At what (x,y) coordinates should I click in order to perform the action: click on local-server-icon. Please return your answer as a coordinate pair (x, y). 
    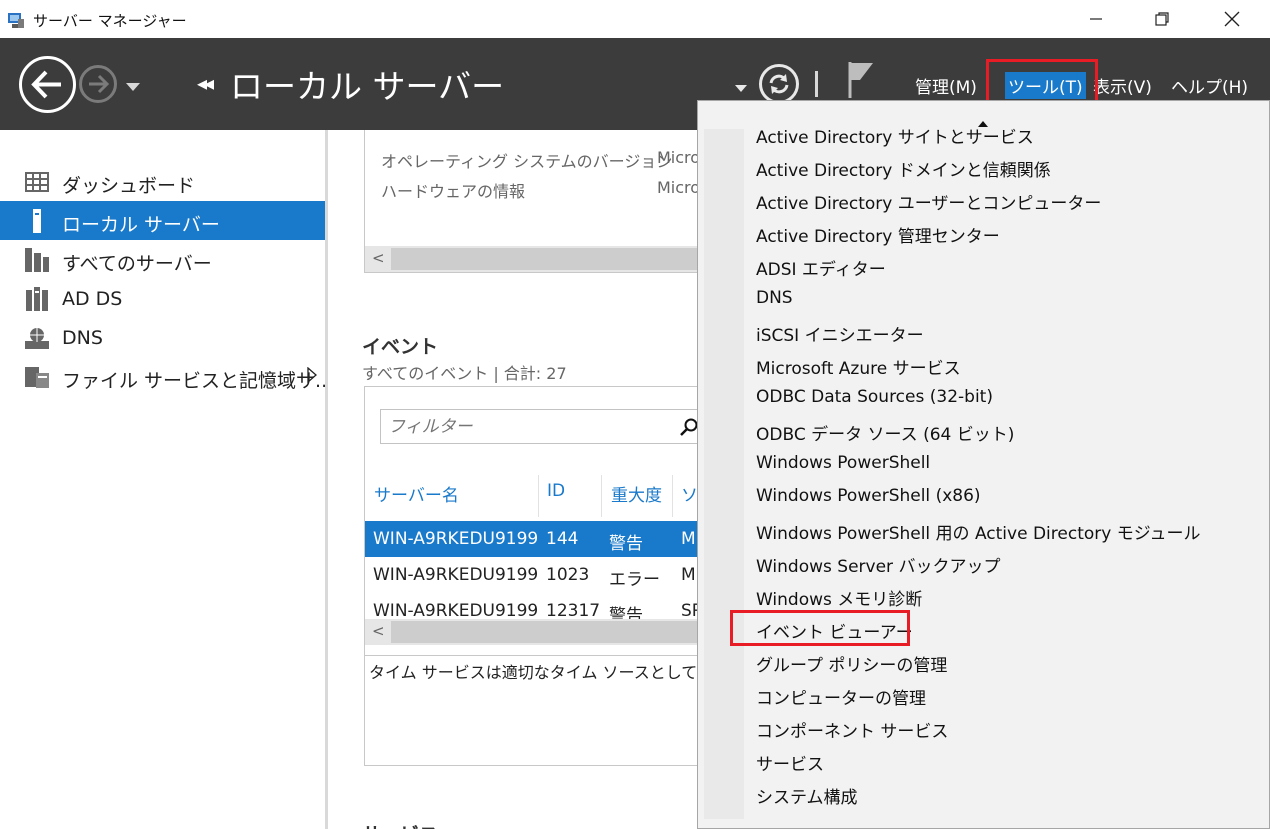
    Looking at the image, I should click on (37, 221).